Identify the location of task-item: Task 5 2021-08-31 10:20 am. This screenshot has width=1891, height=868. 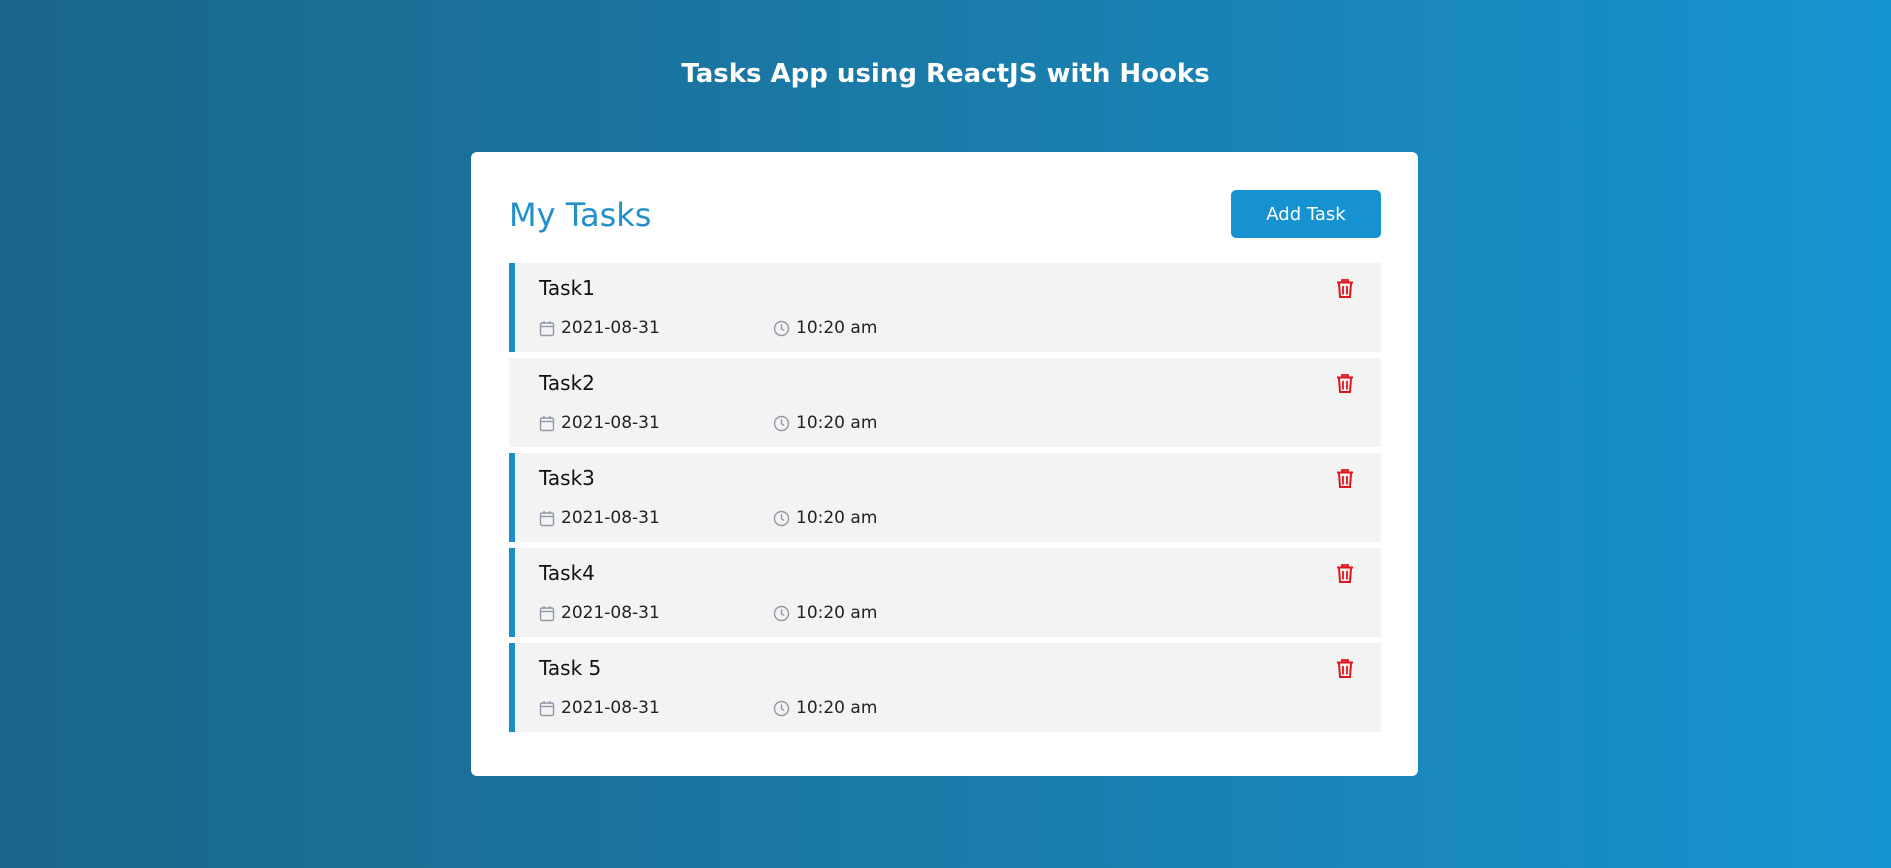
(945, 687).